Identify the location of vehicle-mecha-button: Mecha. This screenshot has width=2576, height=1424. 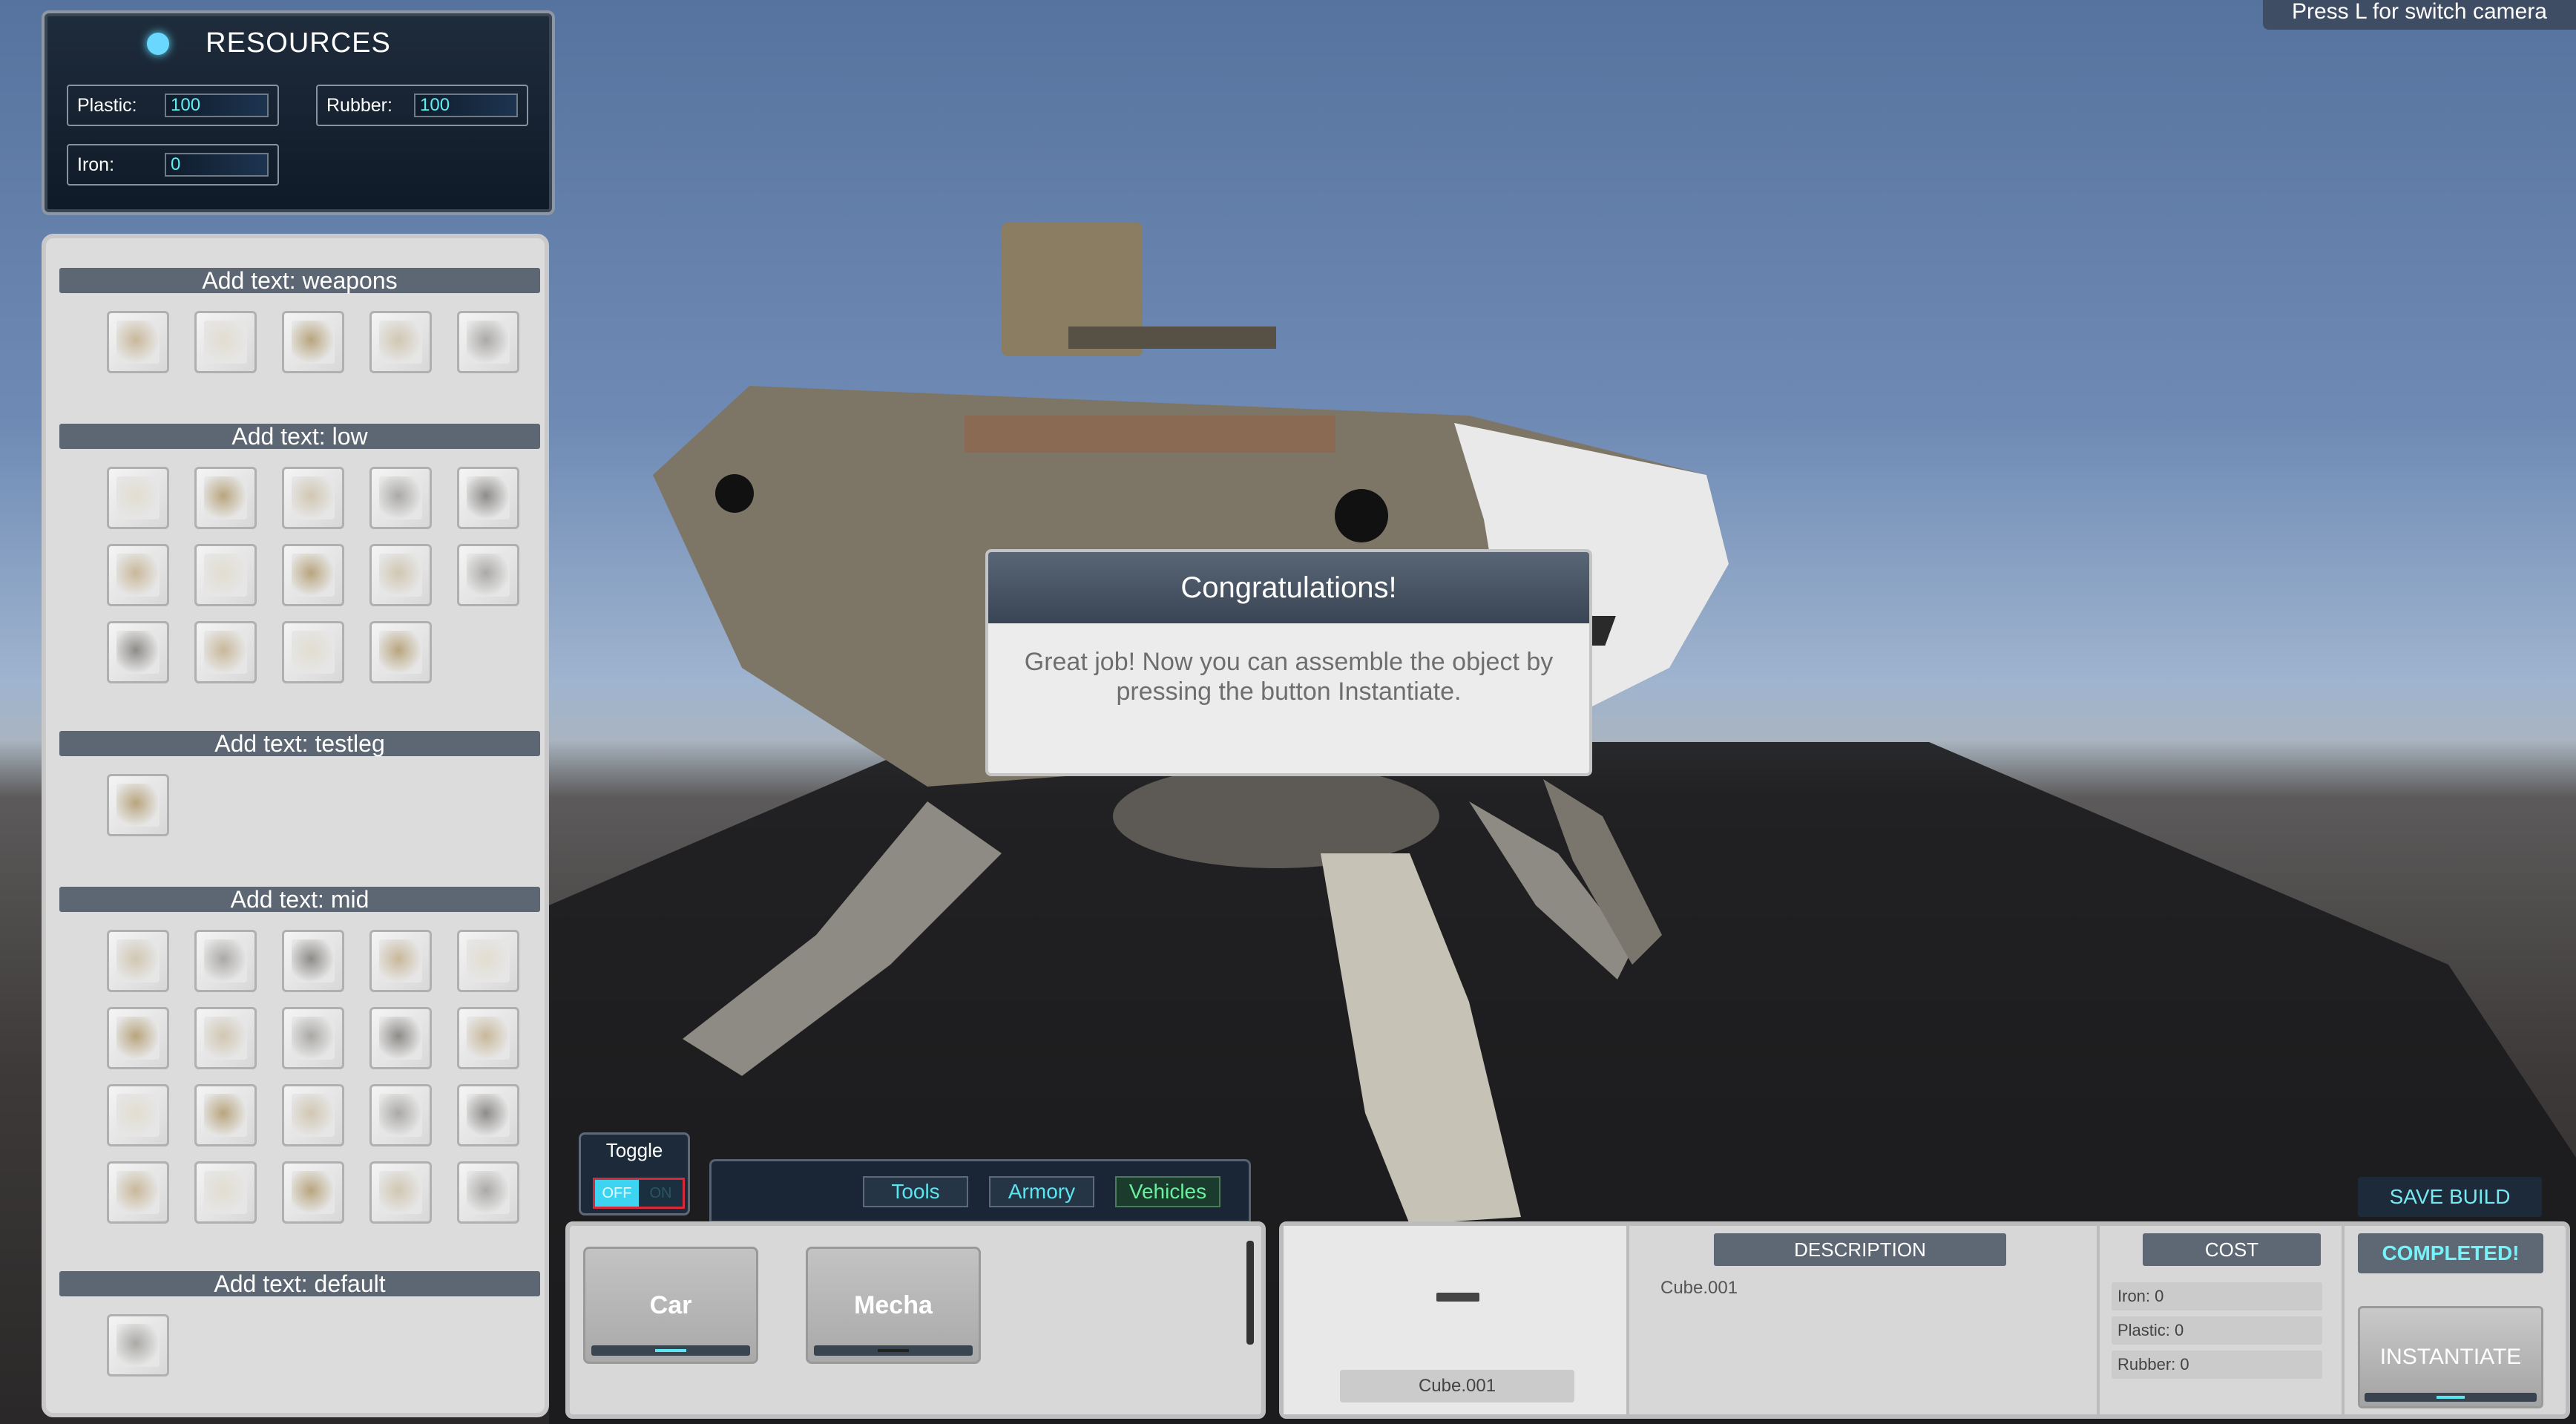
(894, 1305).